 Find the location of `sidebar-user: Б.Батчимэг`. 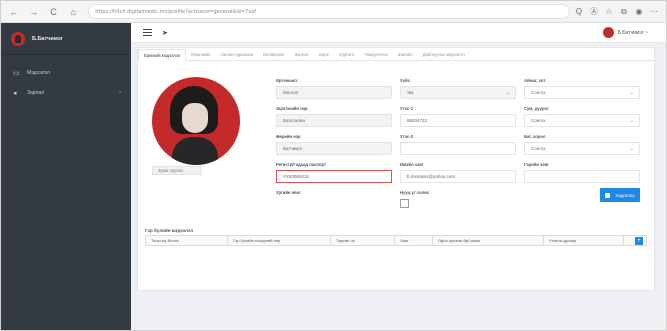

sidebar-user: Б.Батчимэг is located at coordinates (66, 39).